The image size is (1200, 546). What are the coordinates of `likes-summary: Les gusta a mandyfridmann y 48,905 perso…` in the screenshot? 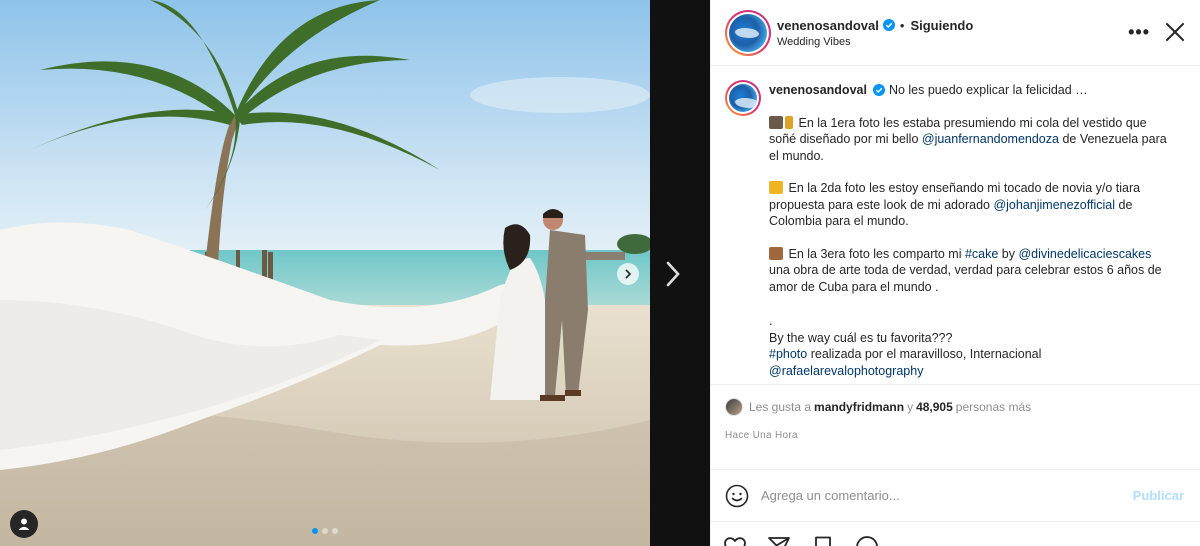 It's located at (955, 407).